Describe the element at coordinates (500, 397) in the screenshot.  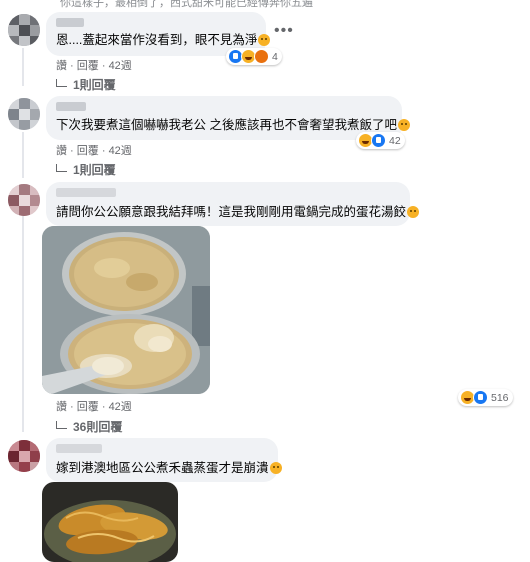
I see `reaction-count: 516` at that location.